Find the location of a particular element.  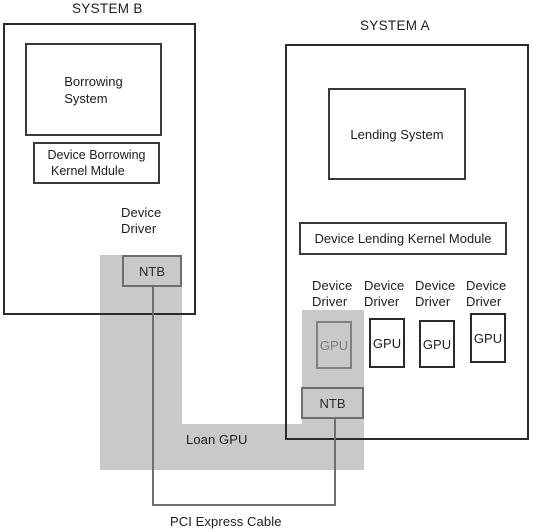

system-a-title: SYSTEM A is located at coordinates (395, 25).